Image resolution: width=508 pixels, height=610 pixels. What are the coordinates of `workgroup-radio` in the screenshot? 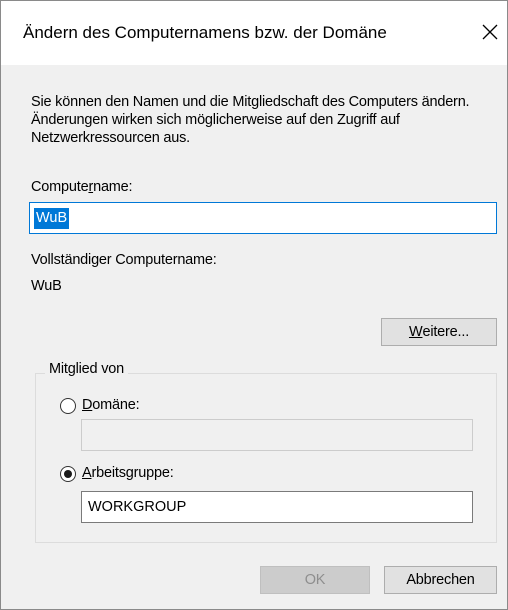 It's located at (68, 474).